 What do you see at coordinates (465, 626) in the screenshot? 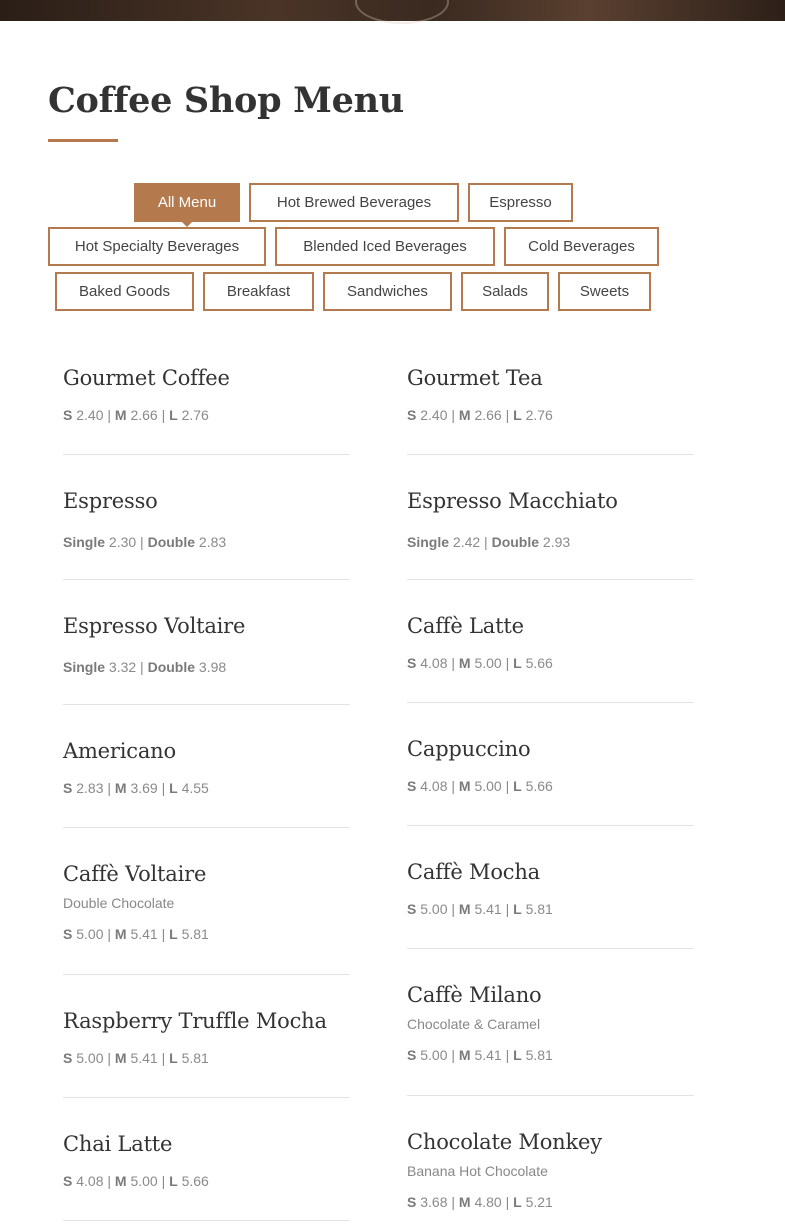
I see `menu-item-name: Caffè Latte` at bounding box center [465, 626].